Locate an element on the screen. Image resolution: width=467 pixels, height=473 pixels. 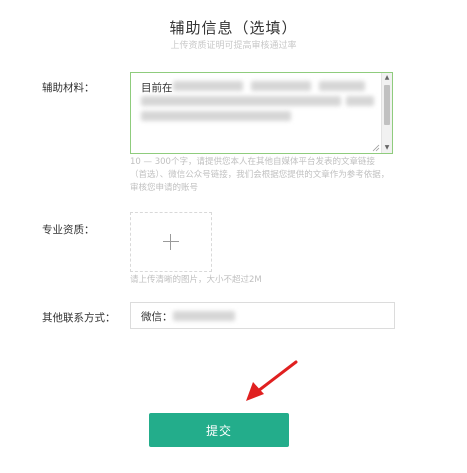
submit-button: 提交 is located at coordinates (219, 430).